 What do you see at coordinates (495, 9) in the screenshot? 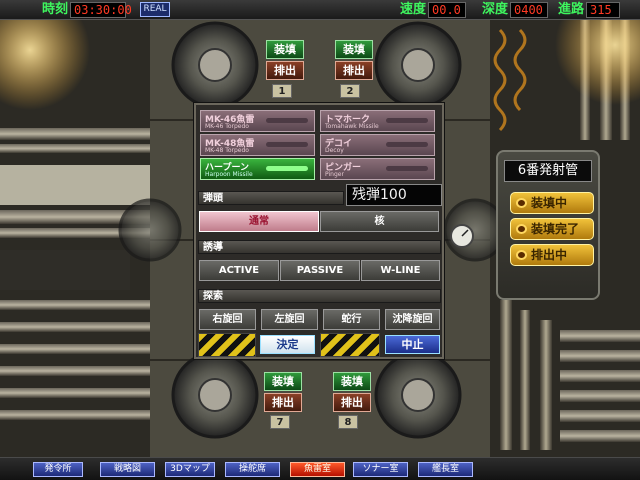
I see `depth-label: 深度` at bounding box center [495, 9].